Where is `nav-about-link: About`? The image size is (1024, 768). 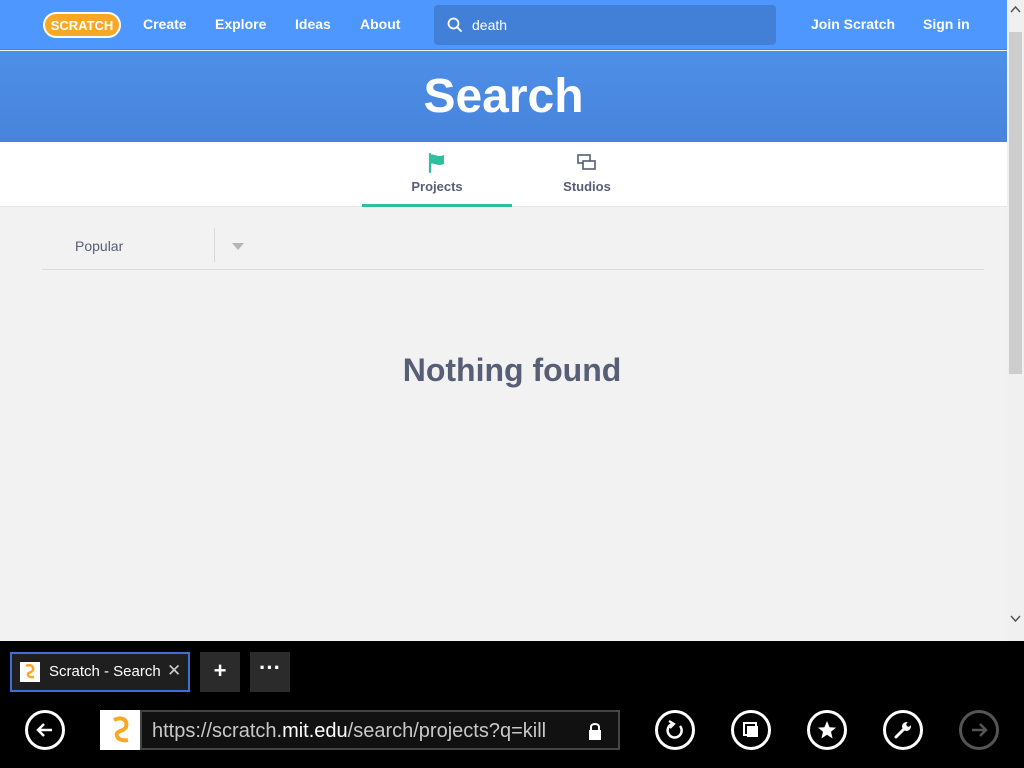 nav-about-link: About is located at coordinates (380, 24).